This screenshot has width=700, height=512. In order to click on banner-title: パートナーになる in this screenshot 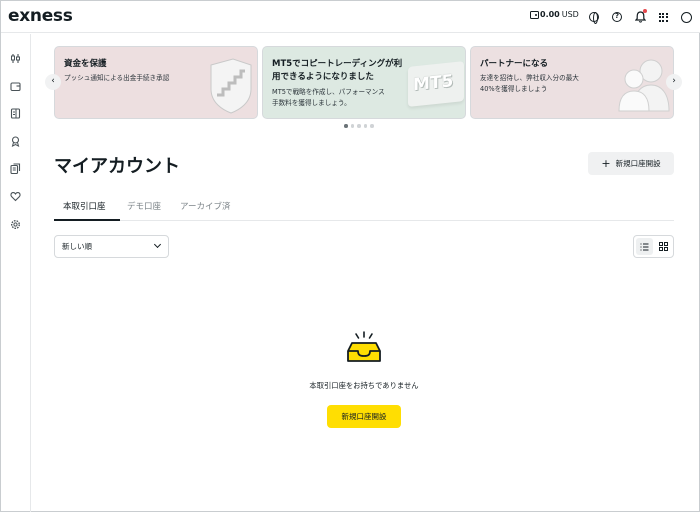, I will do `click(514, 64)`.